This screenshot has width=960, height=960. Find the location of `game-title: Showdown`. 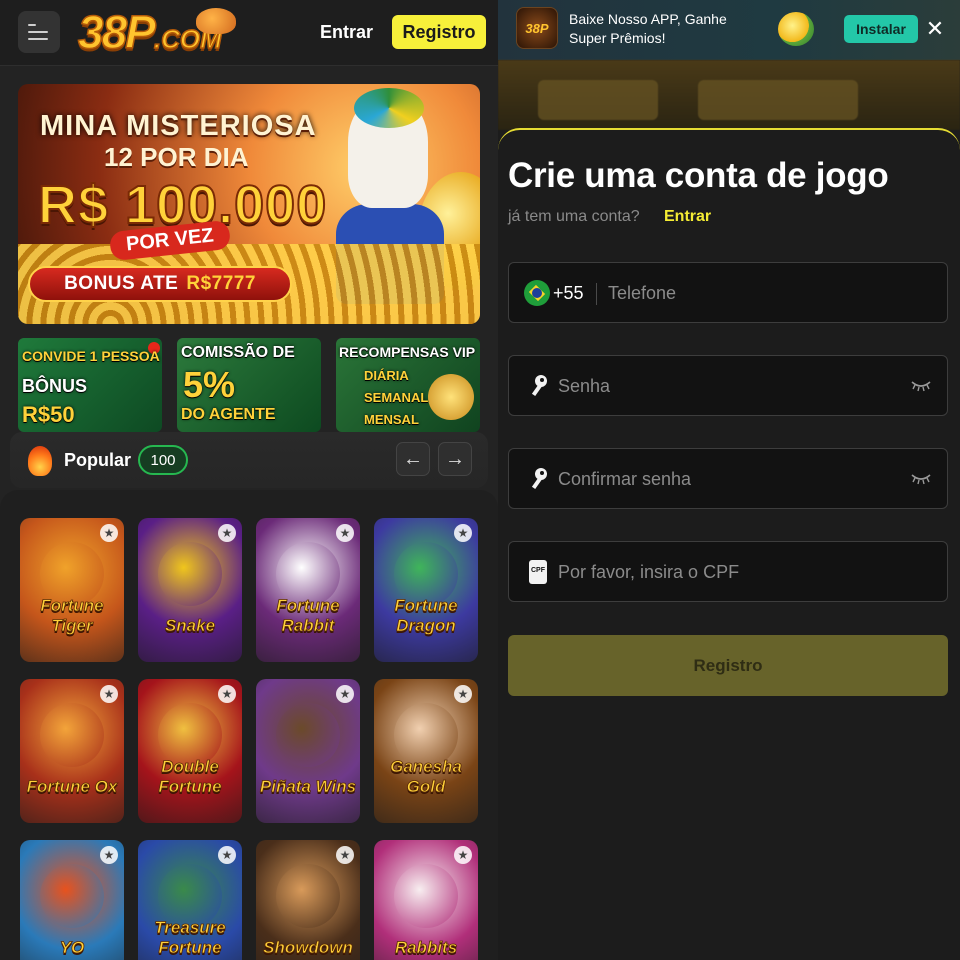

game-title: Showdown is located at coordinates (308, 948).